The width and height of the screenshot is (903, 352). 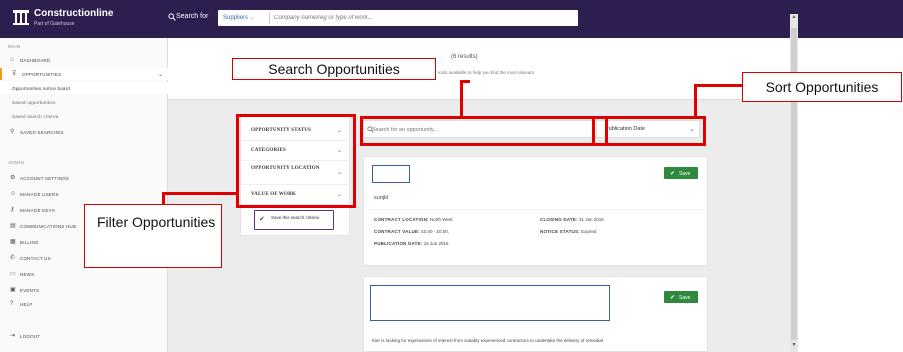 What do you see at coordinates (236, 18) in the screenshot?
I see `search-category-value: Suppliers` at bounding box center [236, 18].